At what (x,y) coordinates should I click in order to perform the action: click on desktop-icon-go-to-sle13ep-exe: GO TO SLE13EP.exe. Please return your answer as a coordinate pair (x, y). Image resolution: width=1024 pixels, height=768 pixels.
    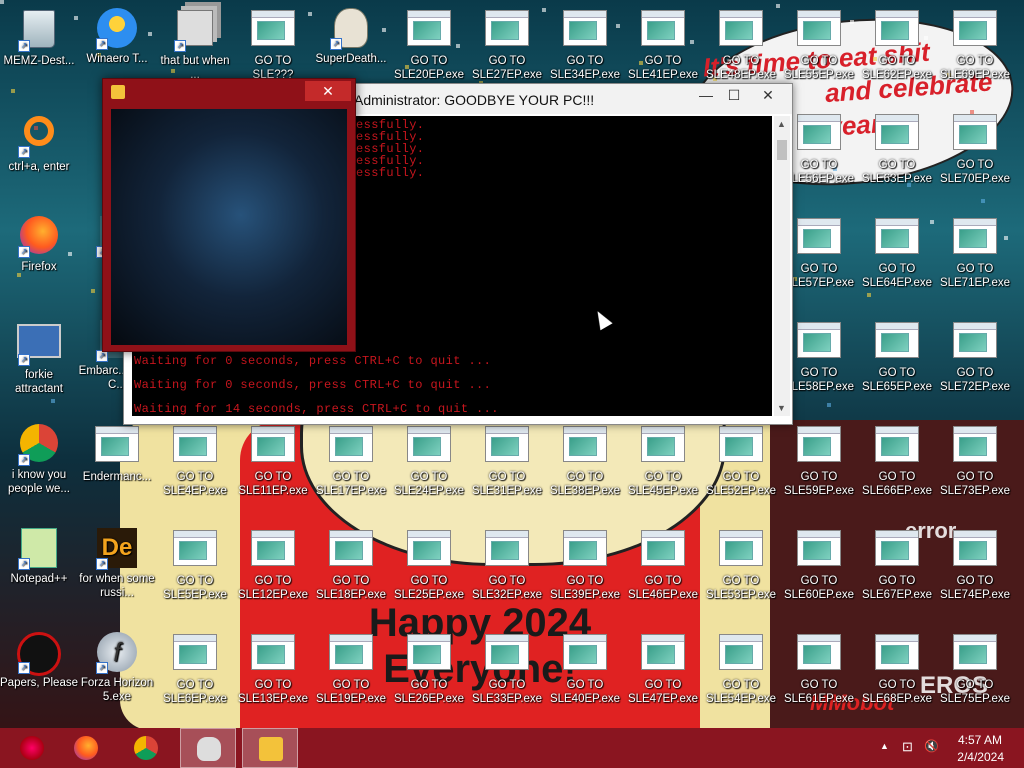
    Looking at the image, I should click on (273, 669).